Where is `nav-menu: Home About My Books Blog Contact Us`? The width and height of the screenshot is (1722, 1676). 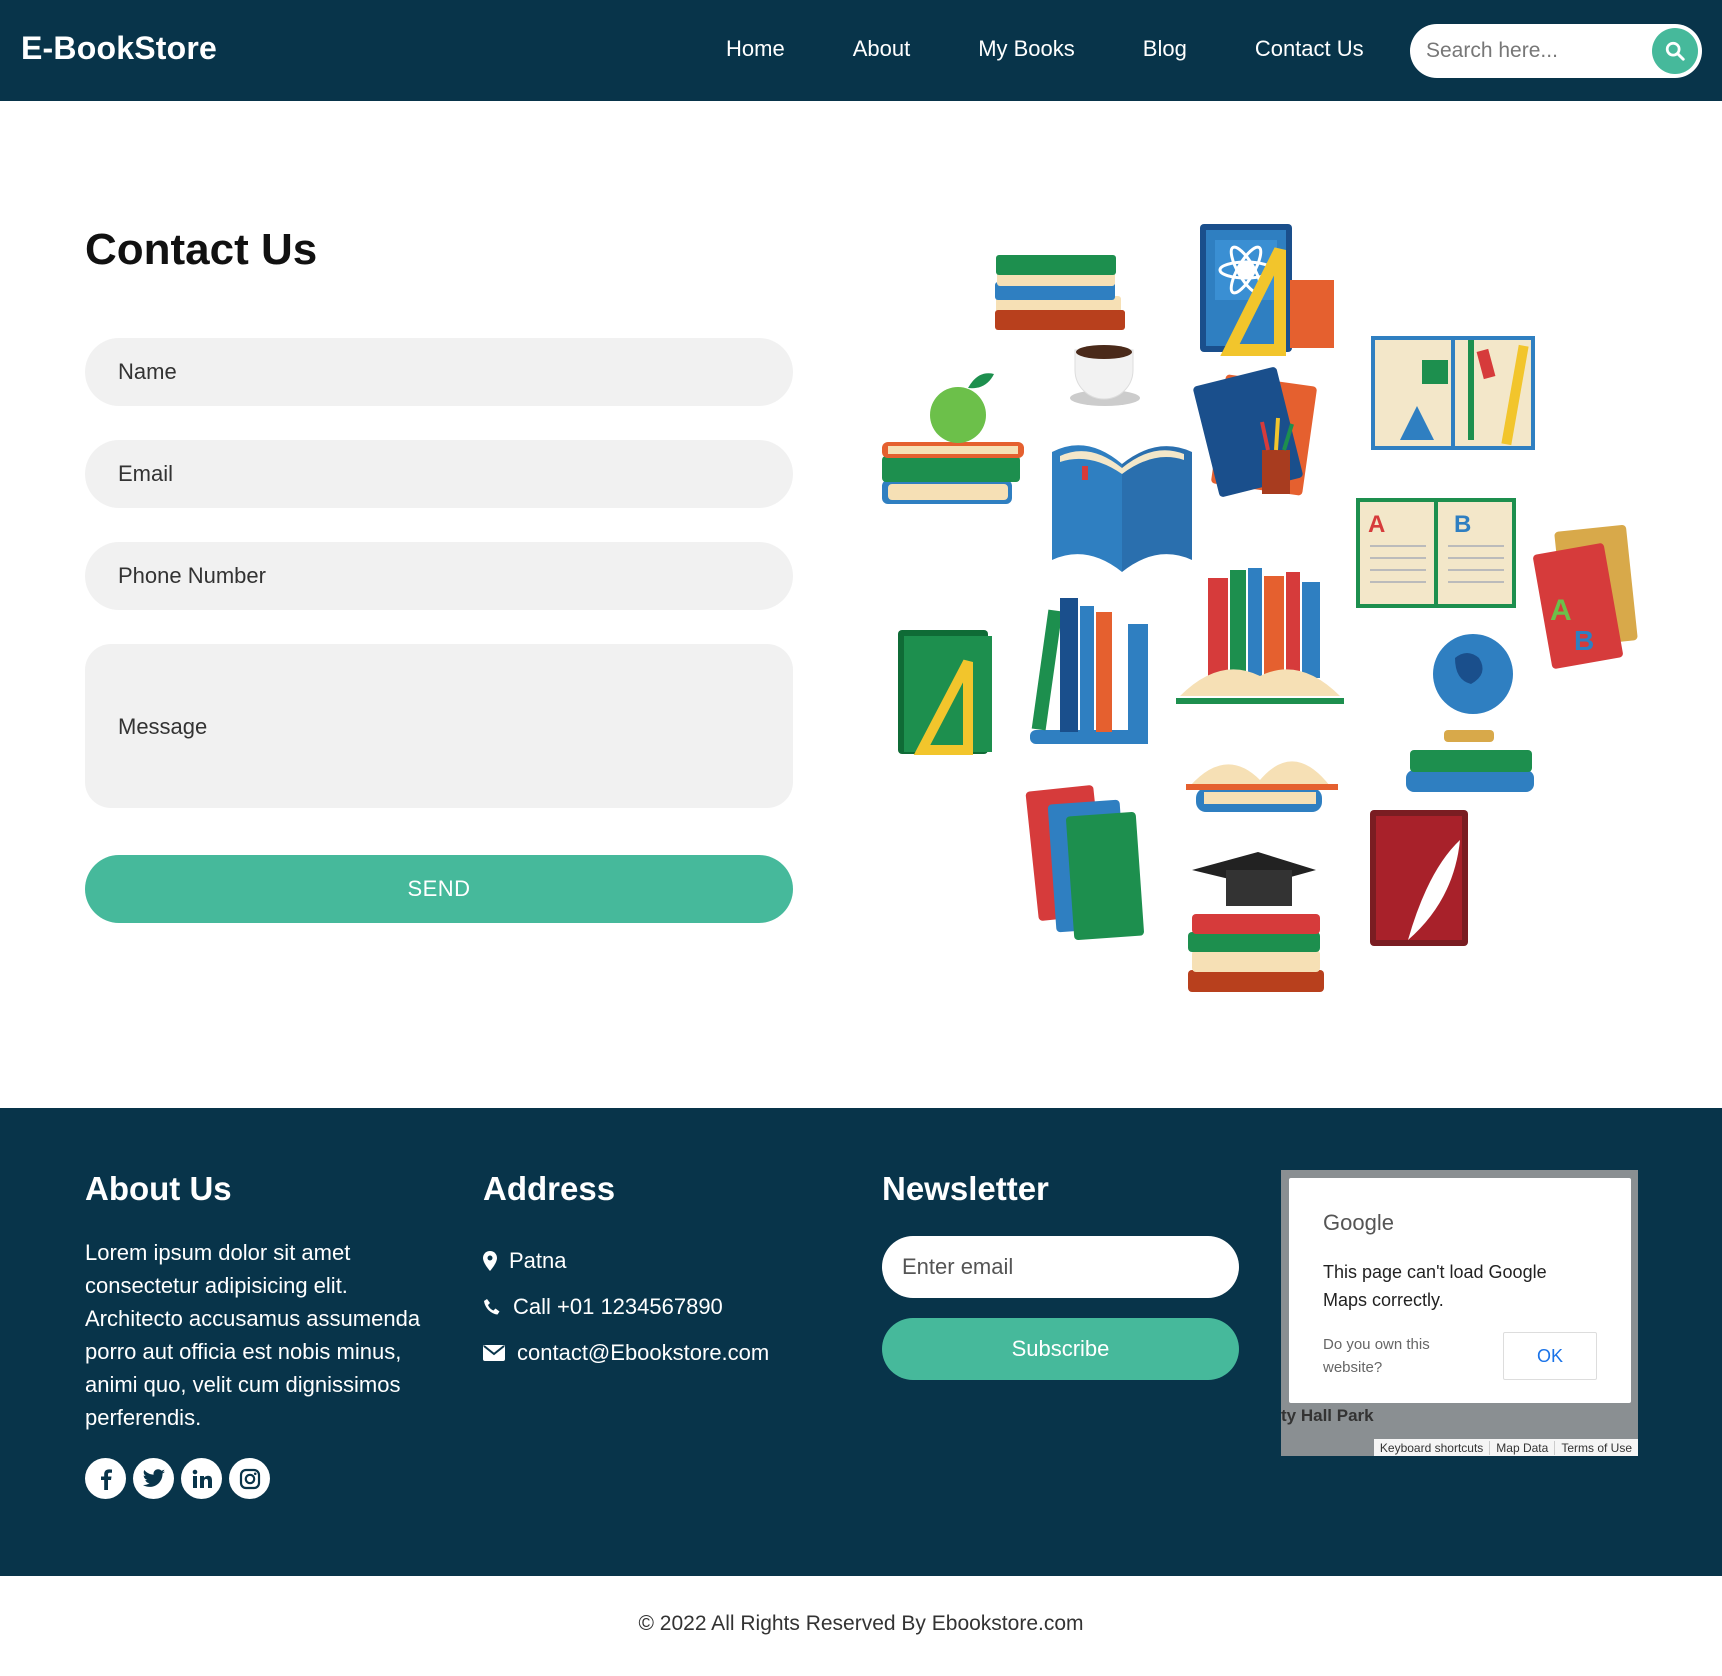
nav-menu: Home About My Books Blog Contact Us is located at coordinates (1045, 49).